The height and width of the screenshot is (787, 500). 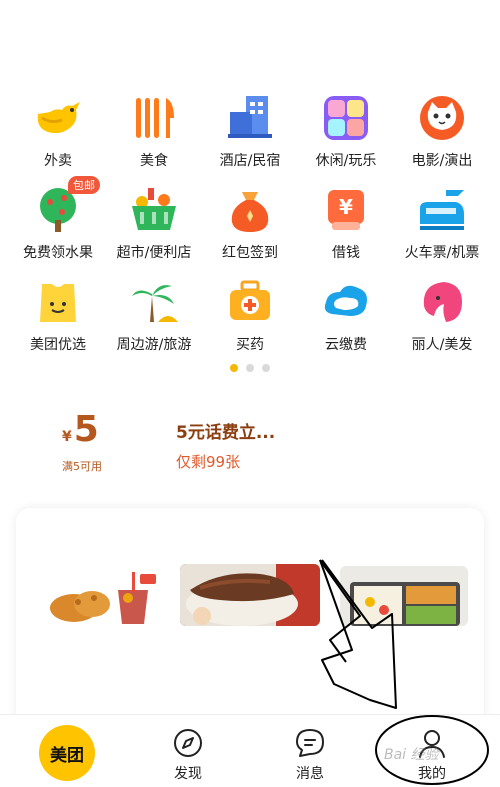 I want to click on tab-messages: 消息, so click(x=310, y=751).